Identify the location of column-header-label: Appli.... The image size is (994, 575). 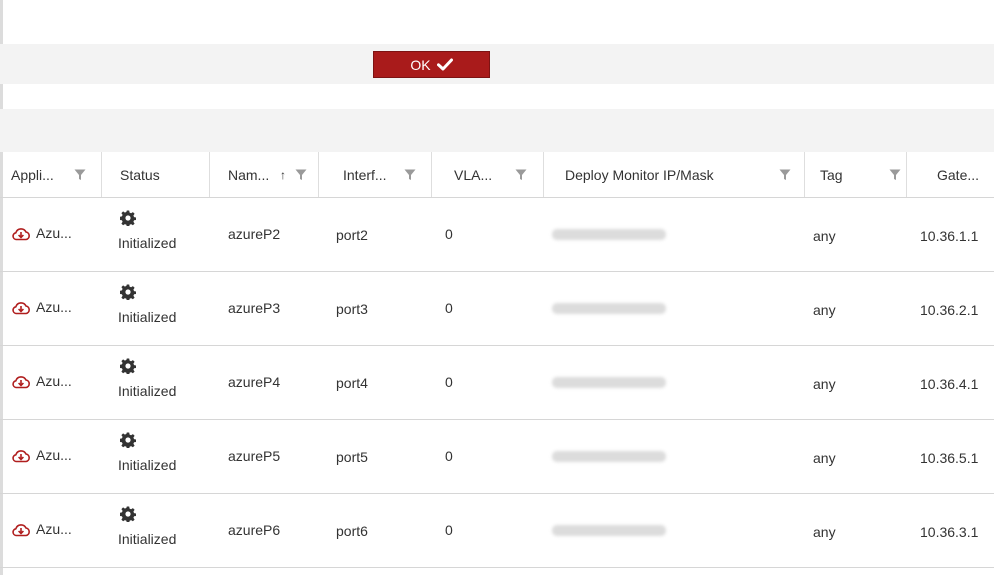
(32, 174).